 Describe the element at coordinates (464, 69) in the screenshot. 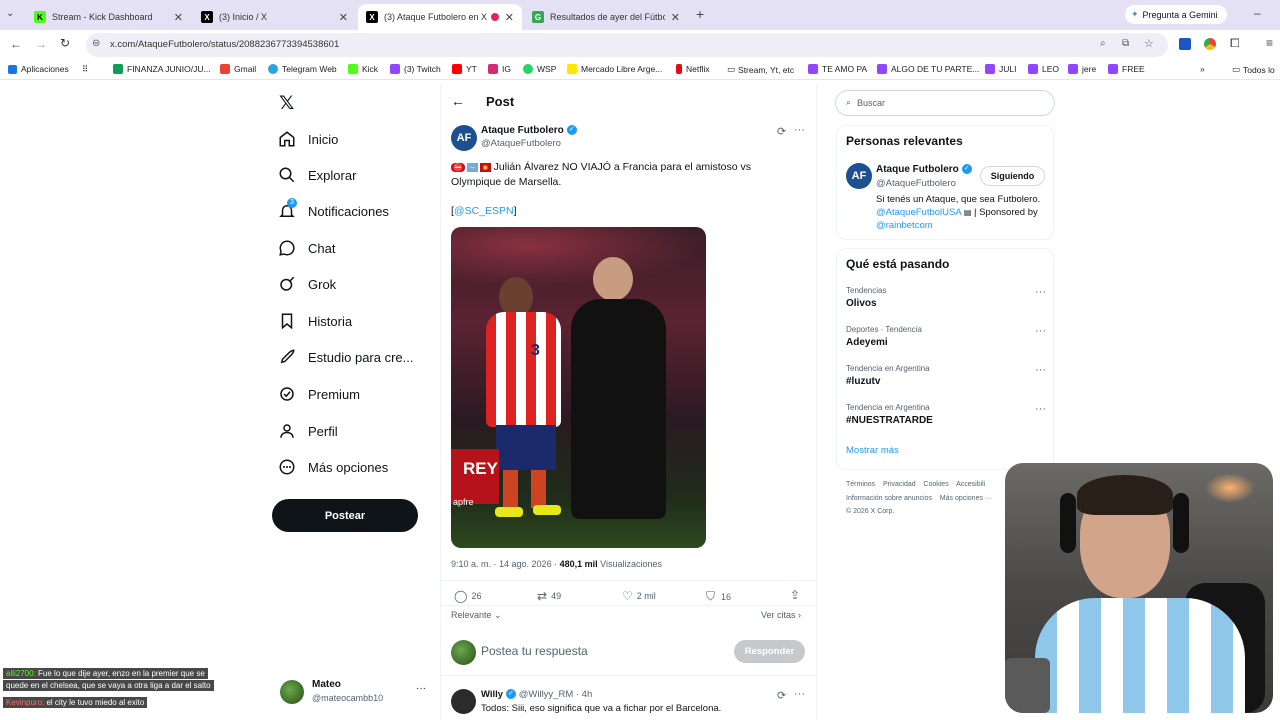

I see `bookmark-yt: YT` at that location.